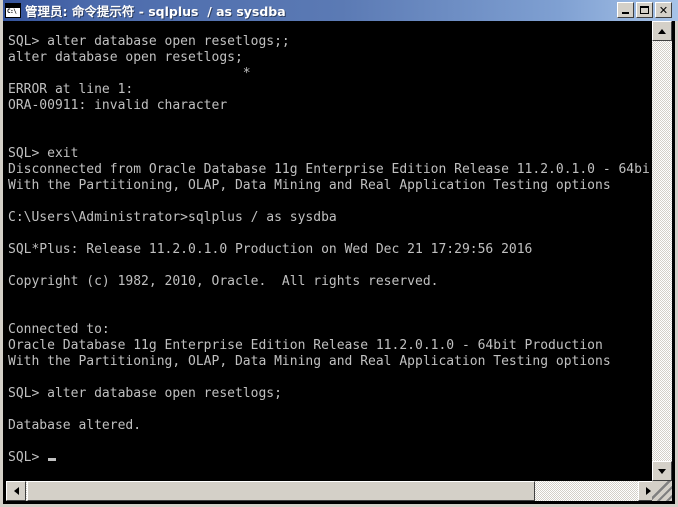 The image size is (678, 507). I want to click on close-icon: ✕, so click(663, 10).